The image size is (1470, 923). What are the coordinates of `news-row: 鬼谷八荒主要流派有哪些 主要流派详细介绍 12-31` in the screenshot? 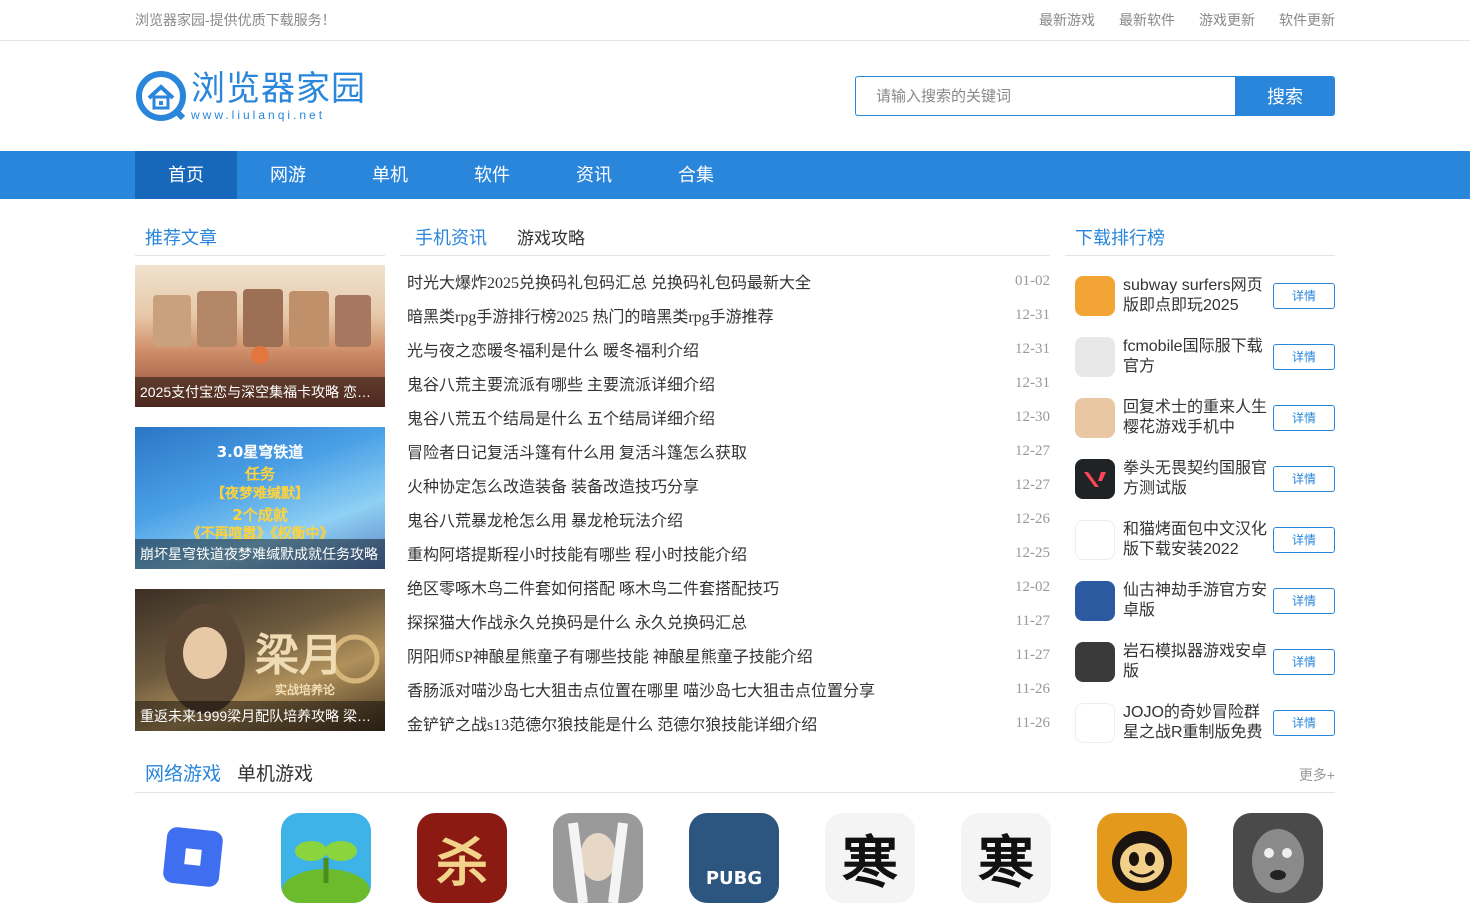 It's located at (725, 383).